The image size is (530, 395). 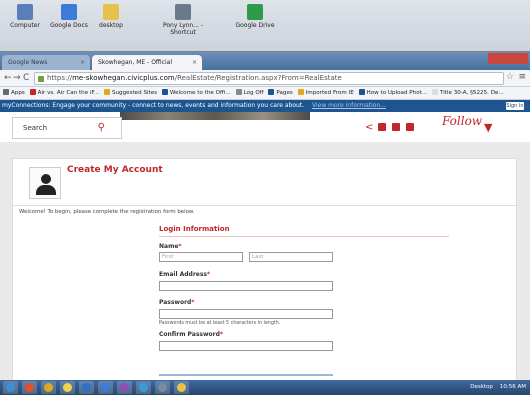 I want to click on confirm-password-label: Confirm Password*, so click(x=191, y=334).